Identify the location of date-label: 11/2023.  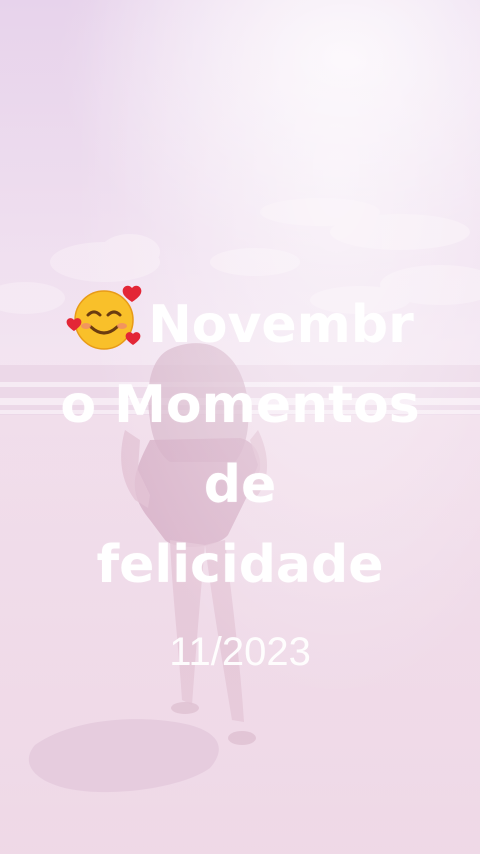
(240, 652).